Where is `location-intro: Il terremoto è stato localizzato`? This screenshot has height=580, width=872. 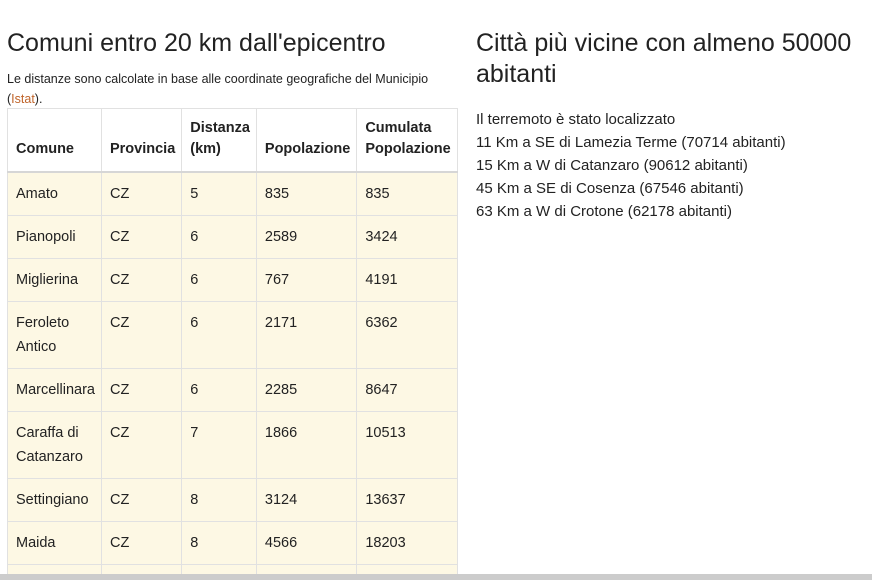 location-intro: Il terremoto è stato localizzato is located at coordinates (576, 119).